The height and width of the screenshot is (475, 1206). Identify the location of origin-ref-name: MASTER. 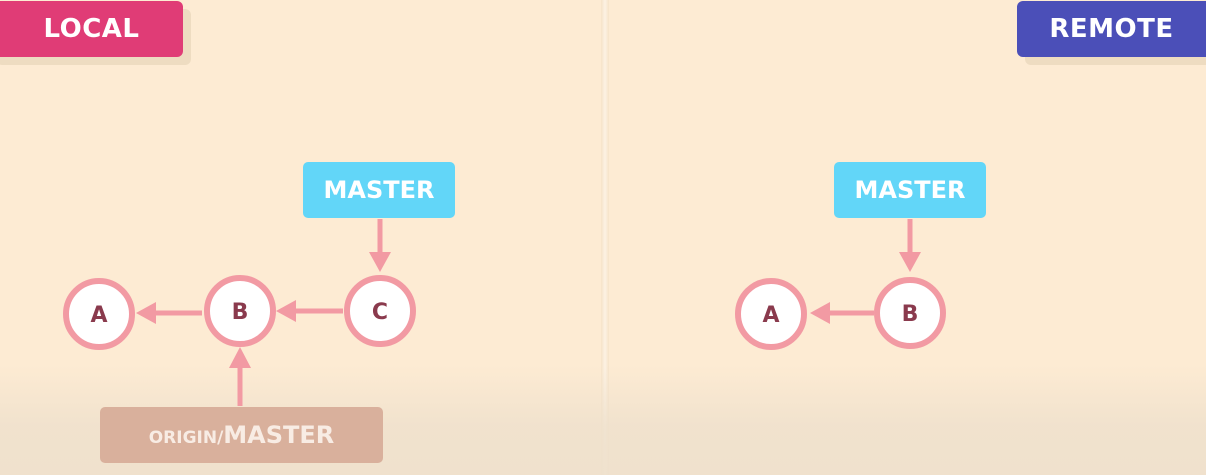
(279, 435).